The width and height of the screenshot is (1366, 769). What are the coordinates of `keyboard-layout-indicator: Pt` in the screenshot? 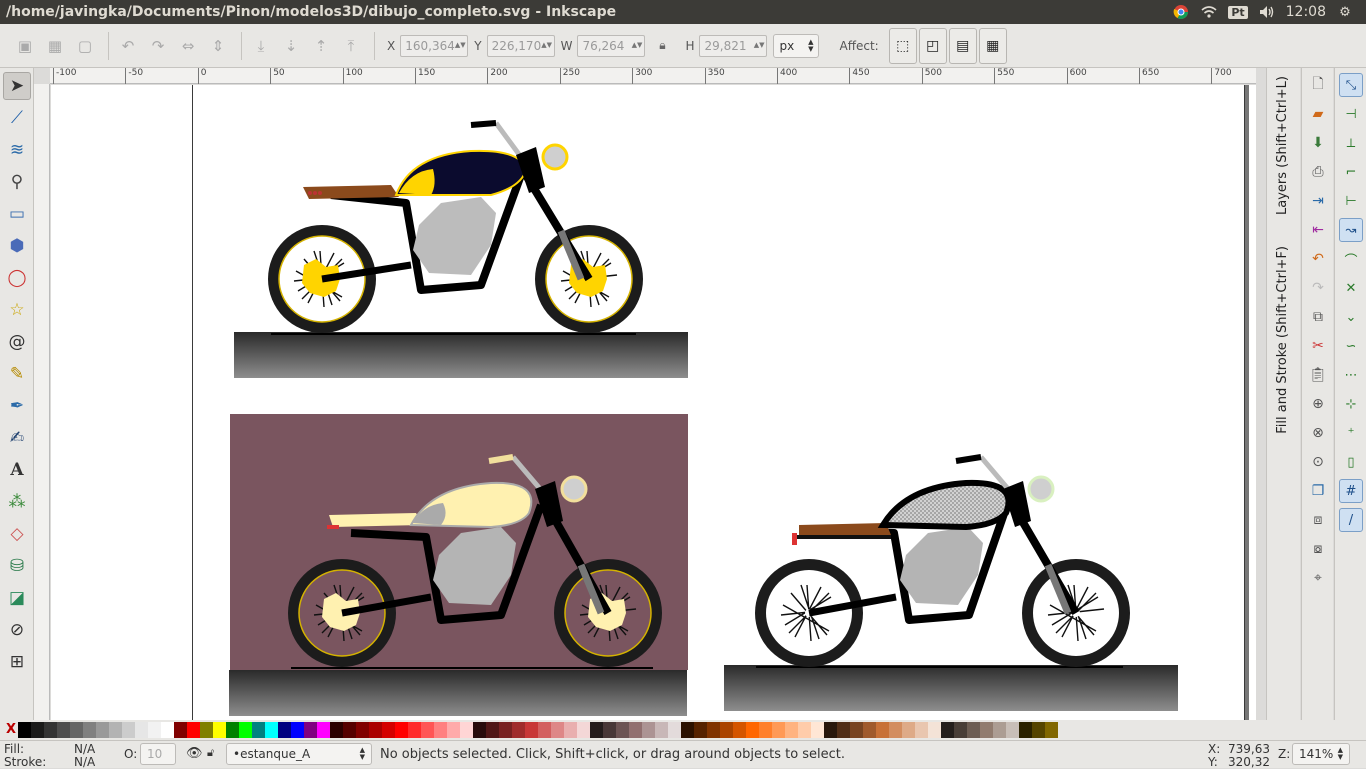 It's located at (1238, 12).